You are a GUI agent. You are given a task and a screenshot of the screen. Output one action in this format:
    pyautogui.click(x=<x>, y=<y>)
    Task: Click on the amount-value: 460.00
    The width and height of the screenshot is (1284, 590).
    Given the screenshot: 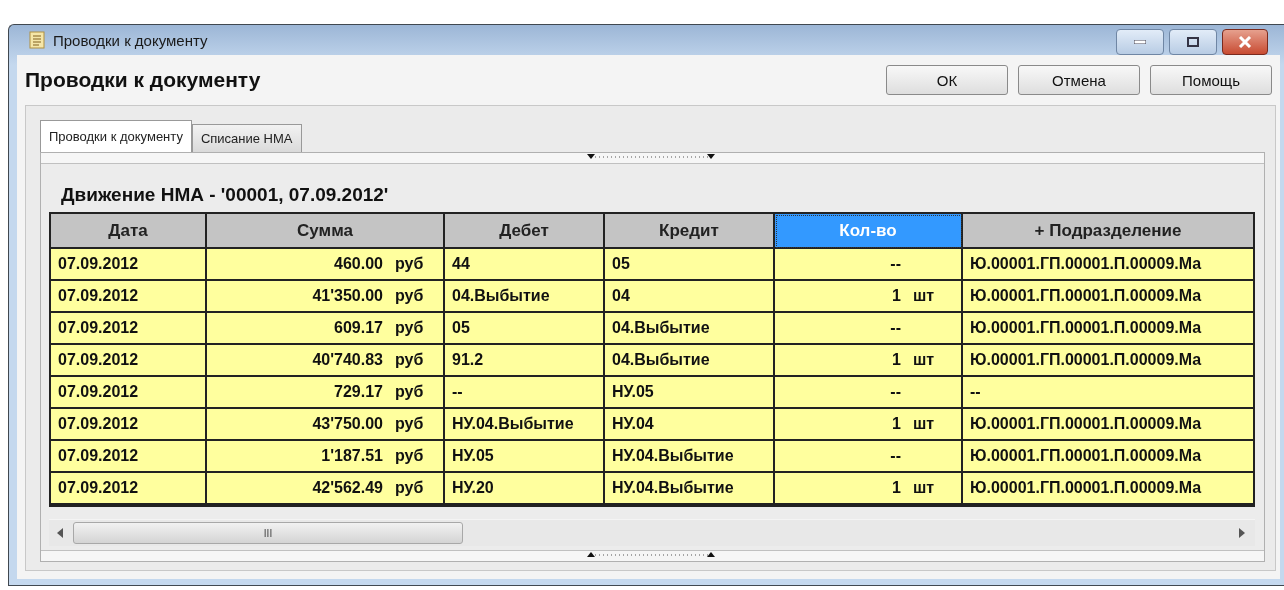 What is the action you would take?
    pyautogui.click(x=358, y=264)
    